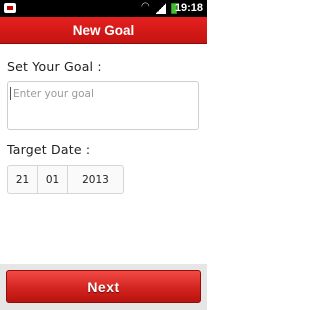 Image resolution: width=320 pixels, height=310 pixels. I want to click on date-month-field: 01, so click(53, 179).